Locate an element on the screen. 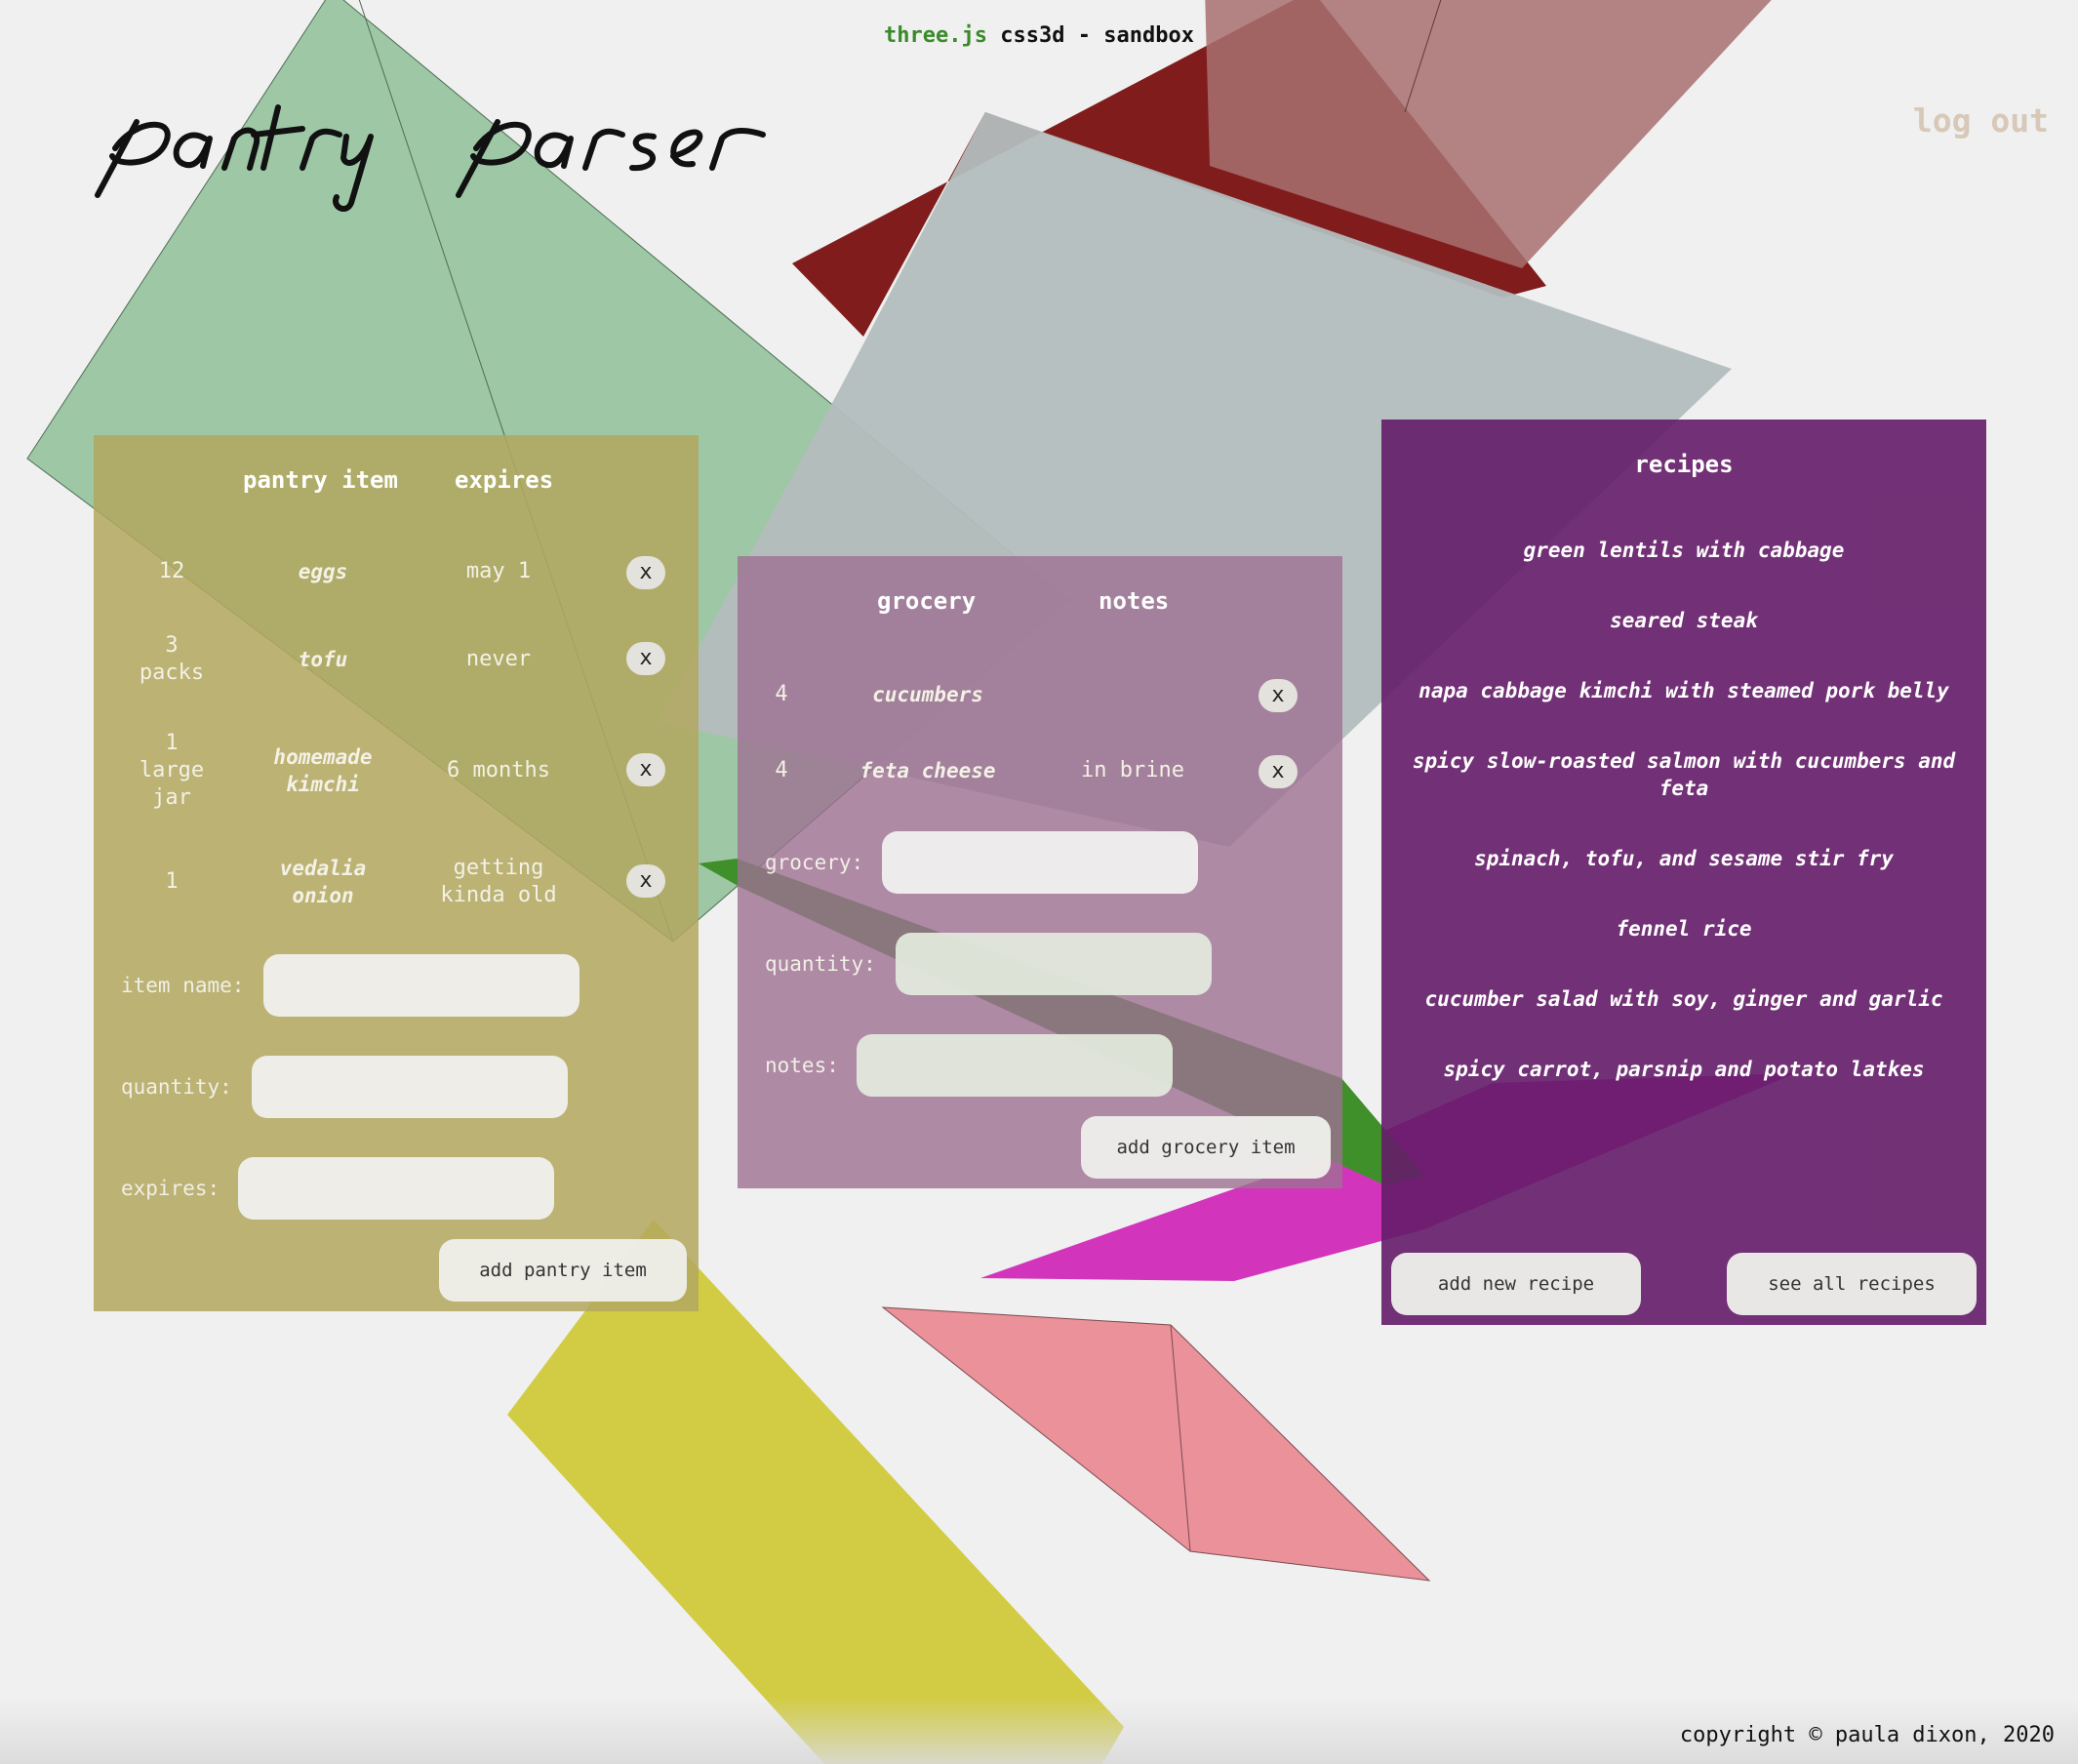  info-bar: three.js css3d - sandbox is located at coordinates (1039, 36).